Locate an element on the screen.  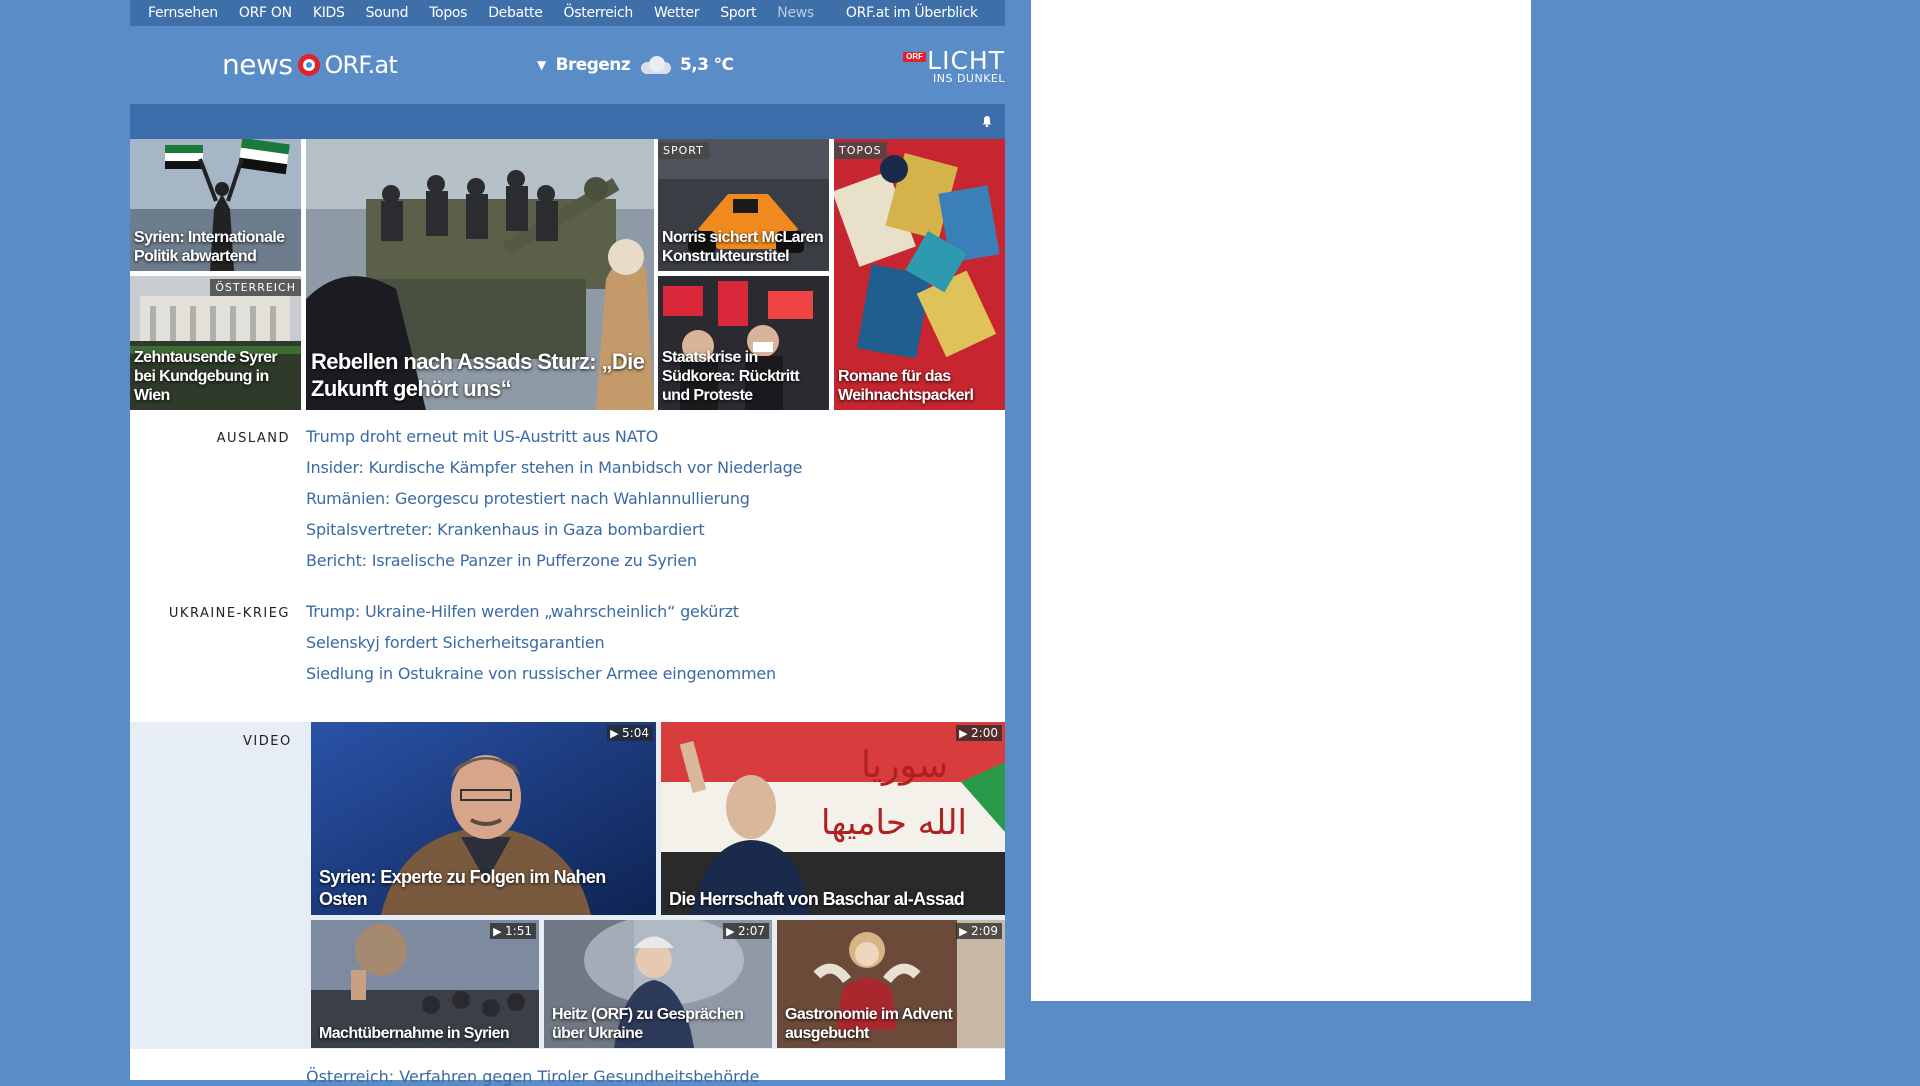
nav-topos: Topos is located at coordinates (448, 13).